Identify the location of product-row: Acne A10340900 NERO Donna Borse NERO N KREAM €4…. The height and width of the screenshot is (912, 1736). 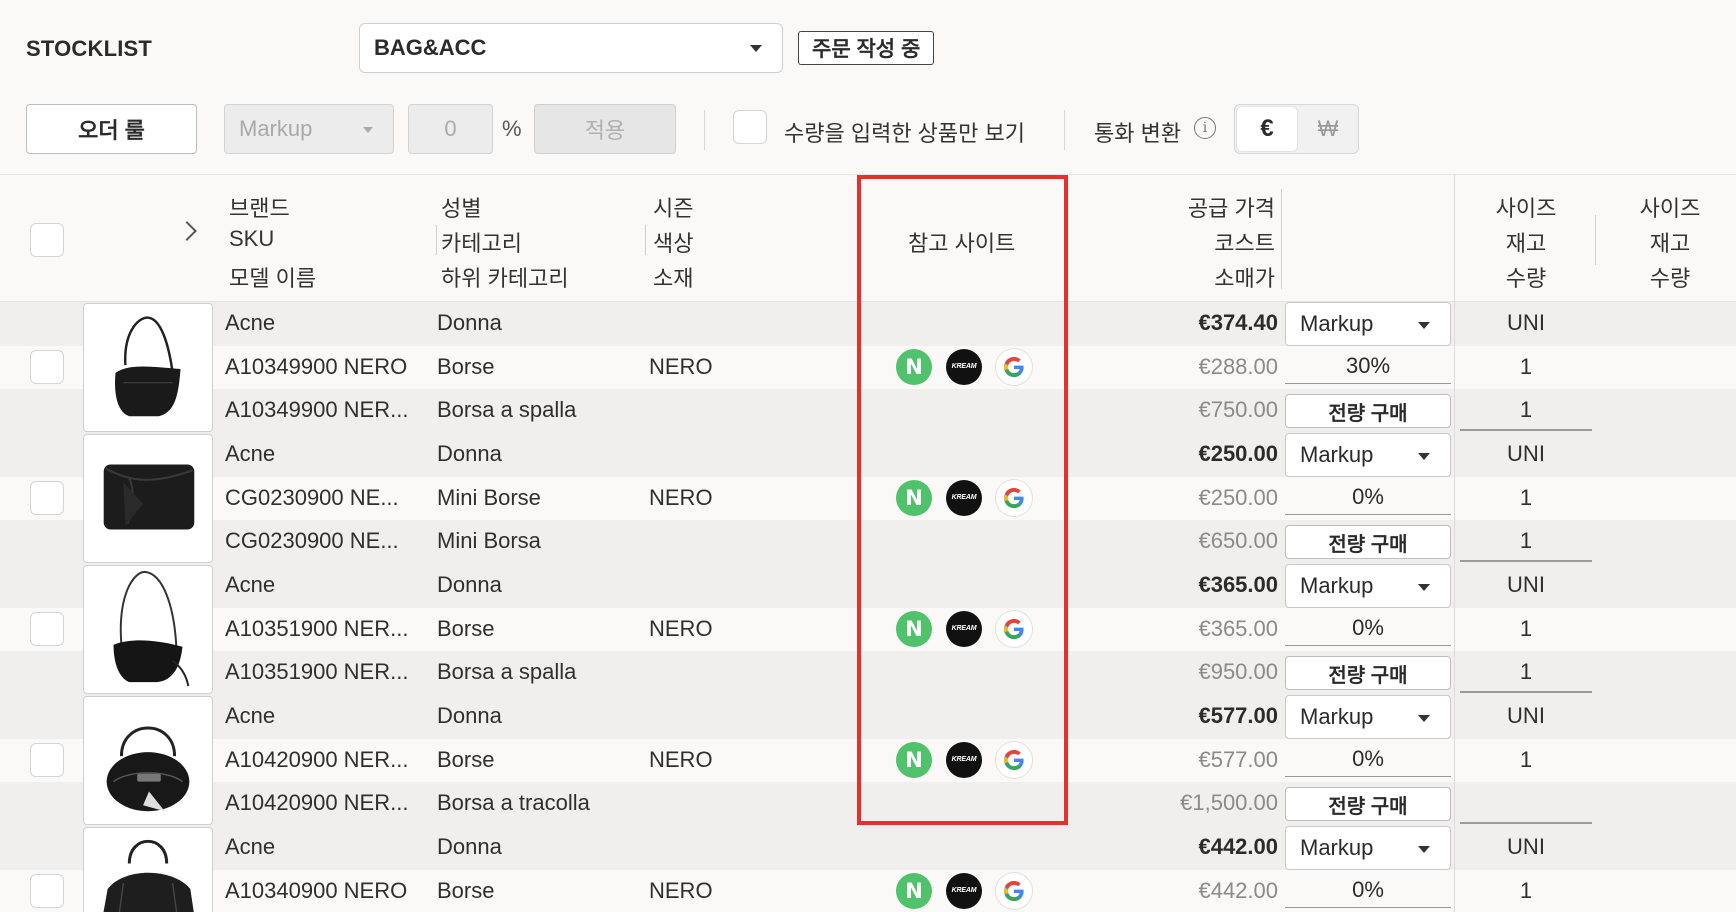
(868, 869).